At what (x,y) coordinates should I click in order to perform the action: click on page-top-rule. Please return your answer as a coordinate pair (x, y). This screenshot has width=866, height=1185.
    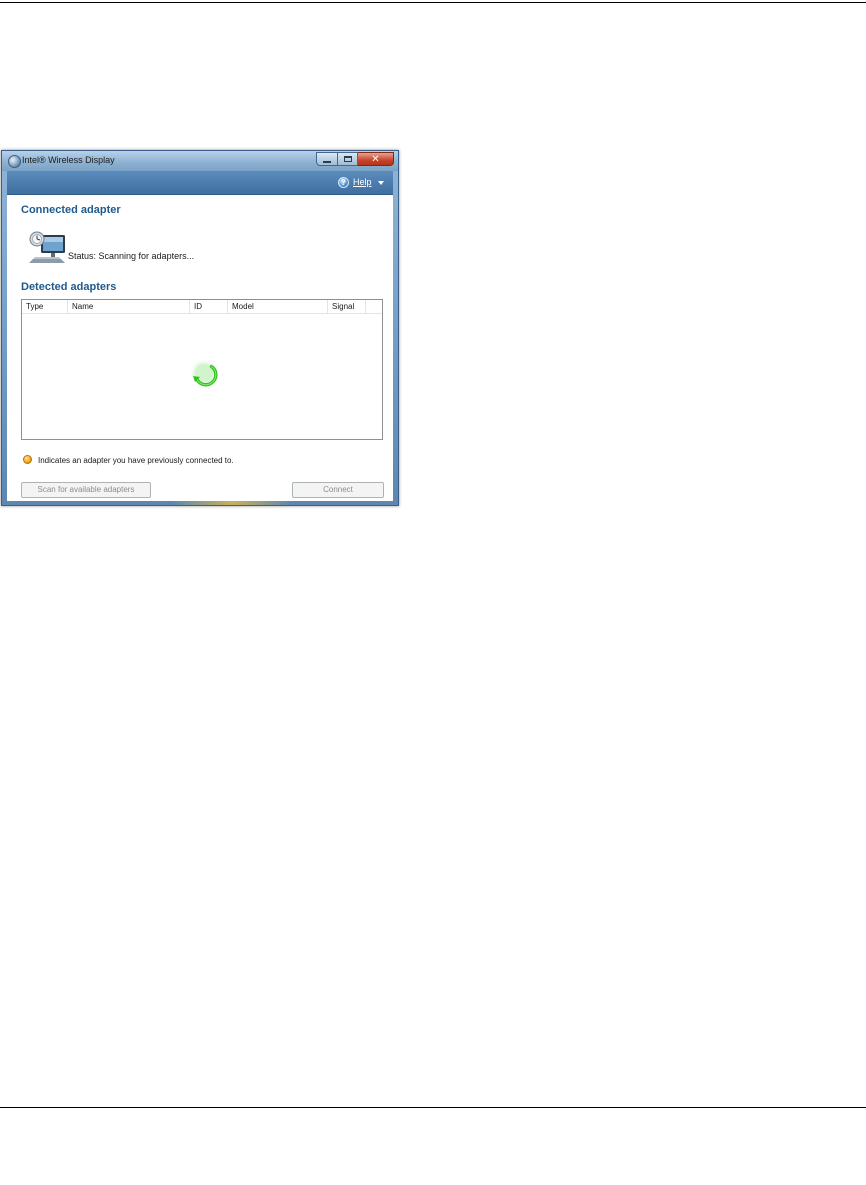
    Looking at the image, I should click on (433, 2).